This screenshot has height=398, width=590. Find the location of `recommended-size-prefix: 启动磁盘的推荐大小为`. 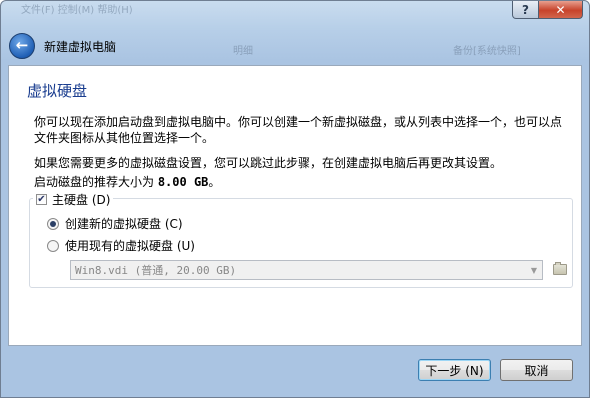

recommended-size-prefix: 启动磁盘的推荐大小为 is located at coordinates (96, 182).